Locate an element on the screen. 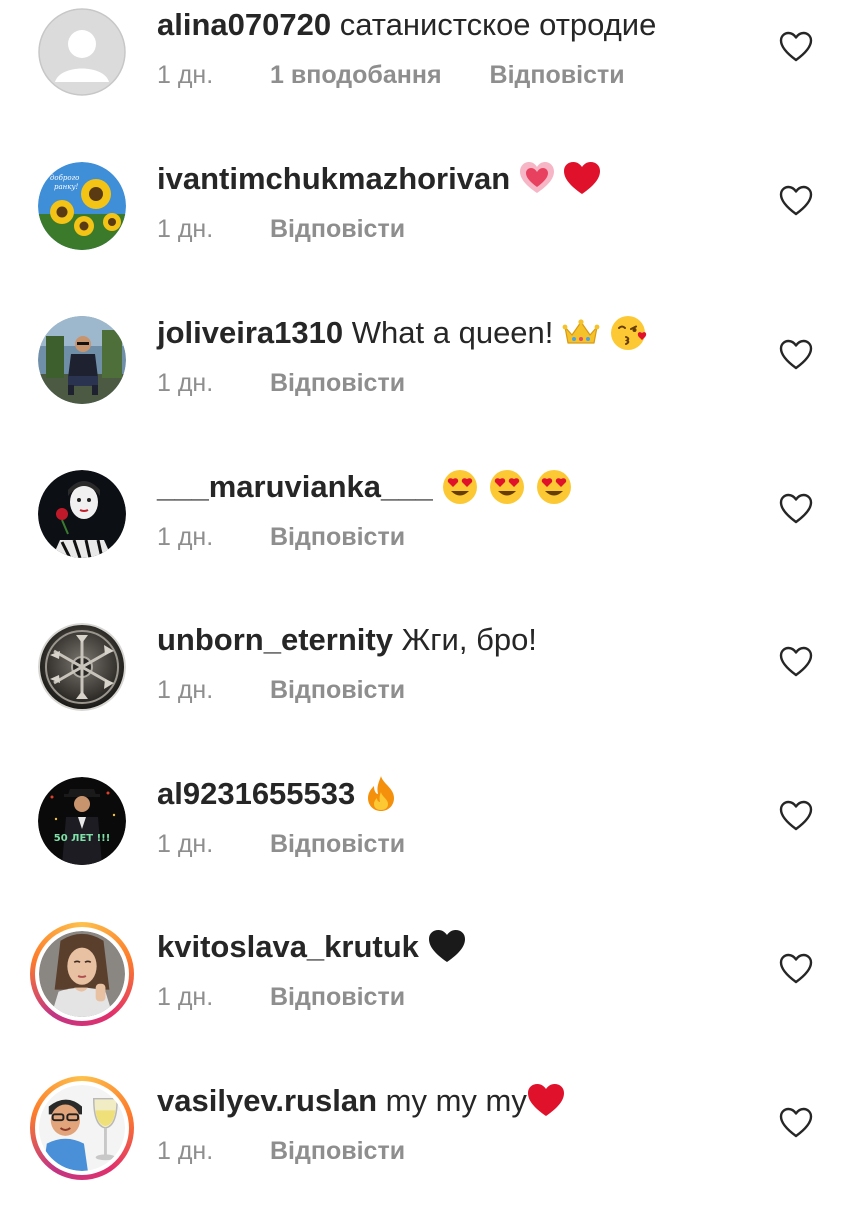 Image resolution: width=862 pixels, height=1230 pixels. comment-text-line: al9231655533 is located at coordinates (277, 793).